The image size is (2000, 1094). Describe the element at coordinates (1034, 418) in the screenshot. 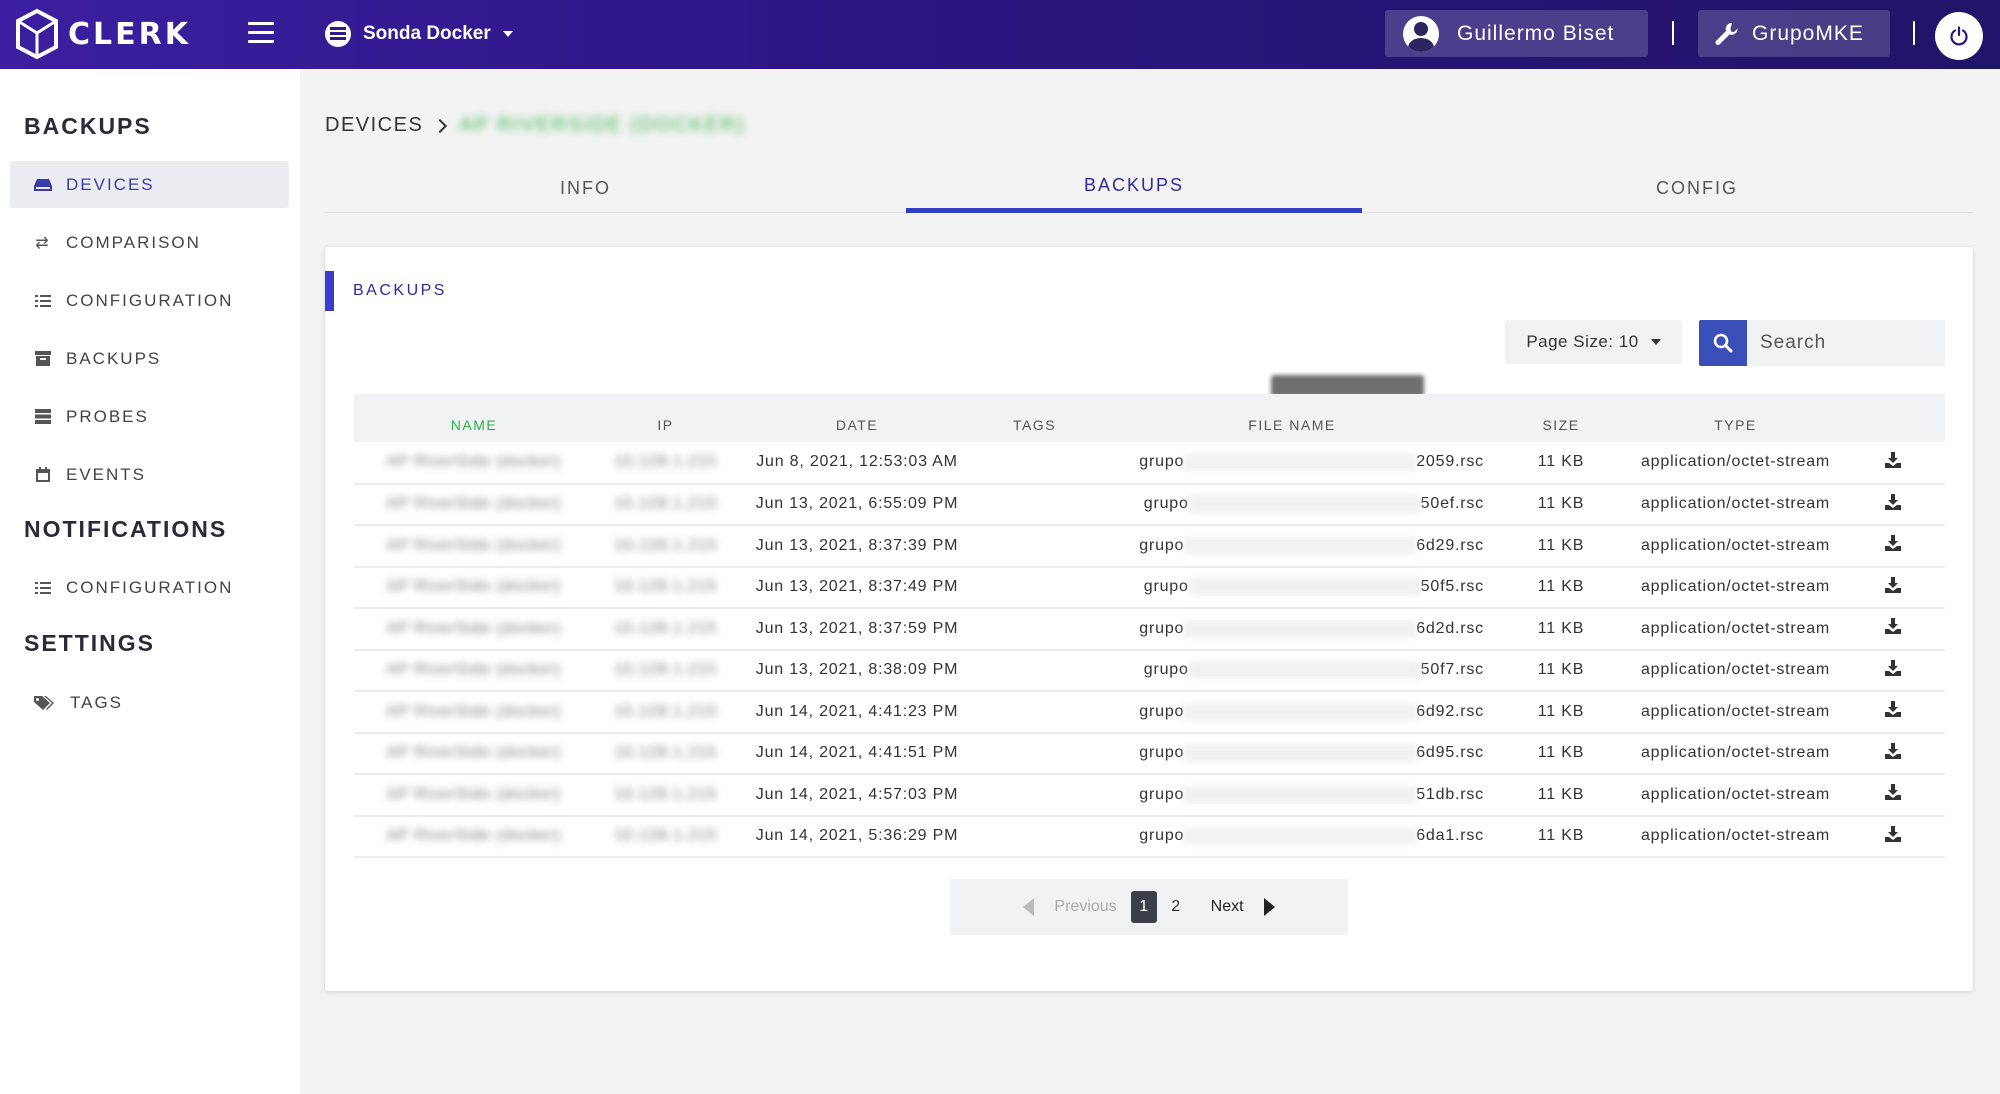

I see `column-header-tags: TAGS` at that location.